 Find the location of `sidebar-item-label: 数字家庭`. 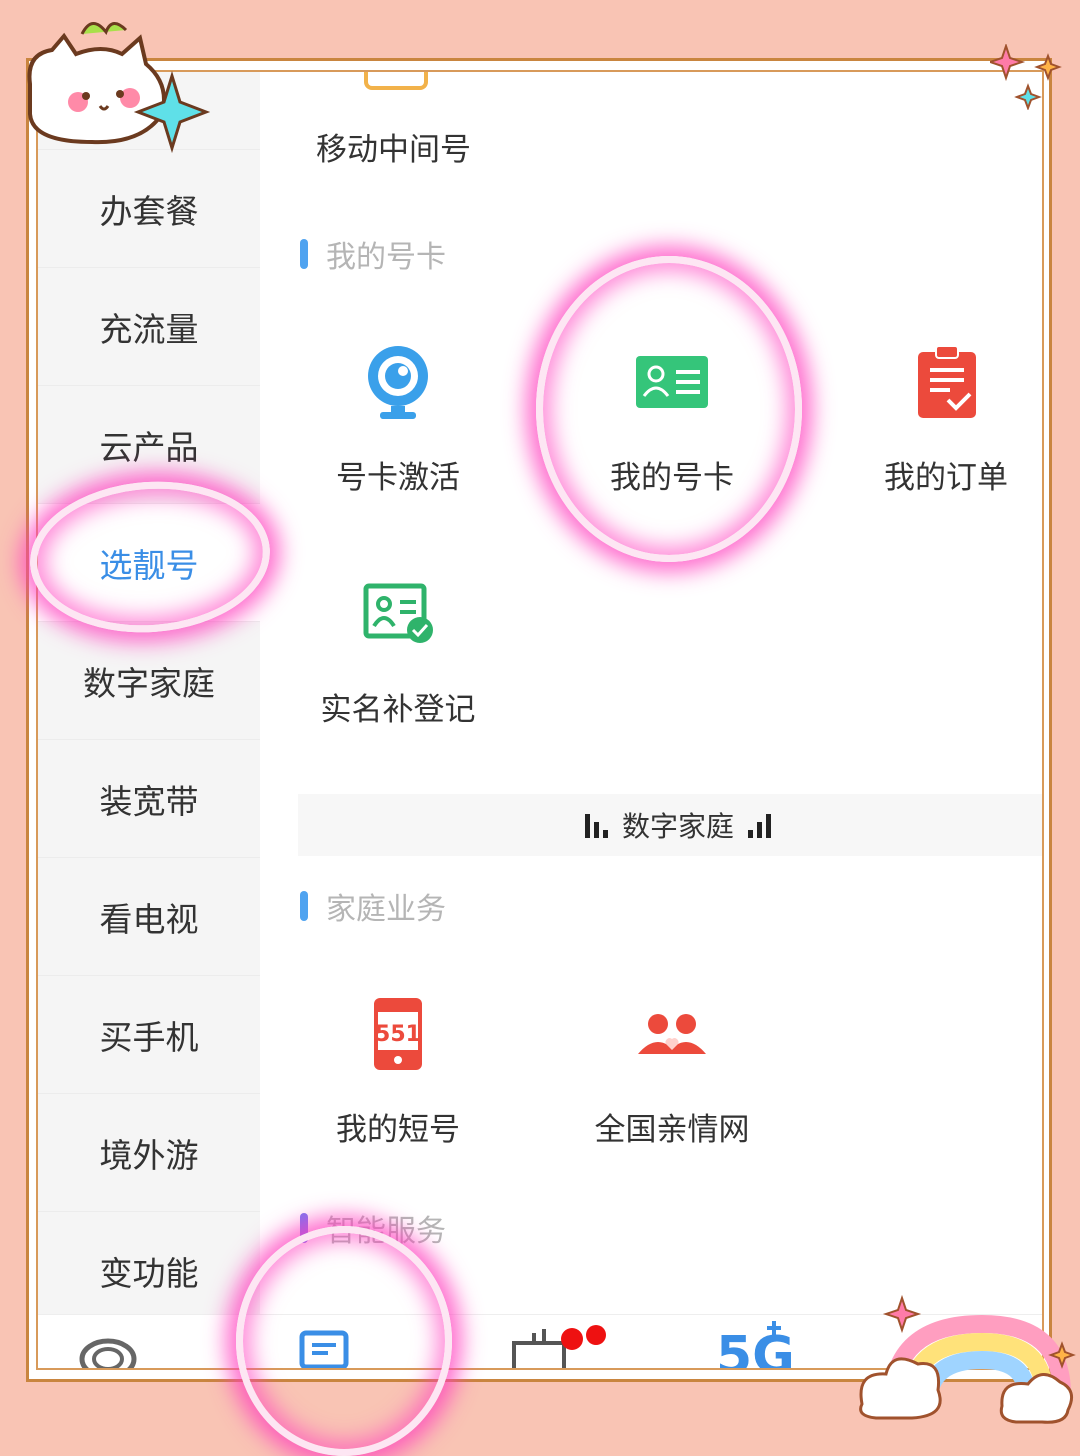

sidebar-item-label: 数字家庭 is located at coordinates (149, 683).